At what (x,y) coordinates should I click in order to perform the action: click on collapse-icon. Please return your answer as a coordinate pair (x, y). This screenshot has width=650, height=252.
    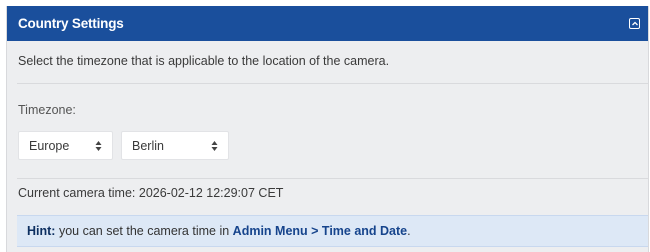
    Looking at the image, I should click on (634, 23).